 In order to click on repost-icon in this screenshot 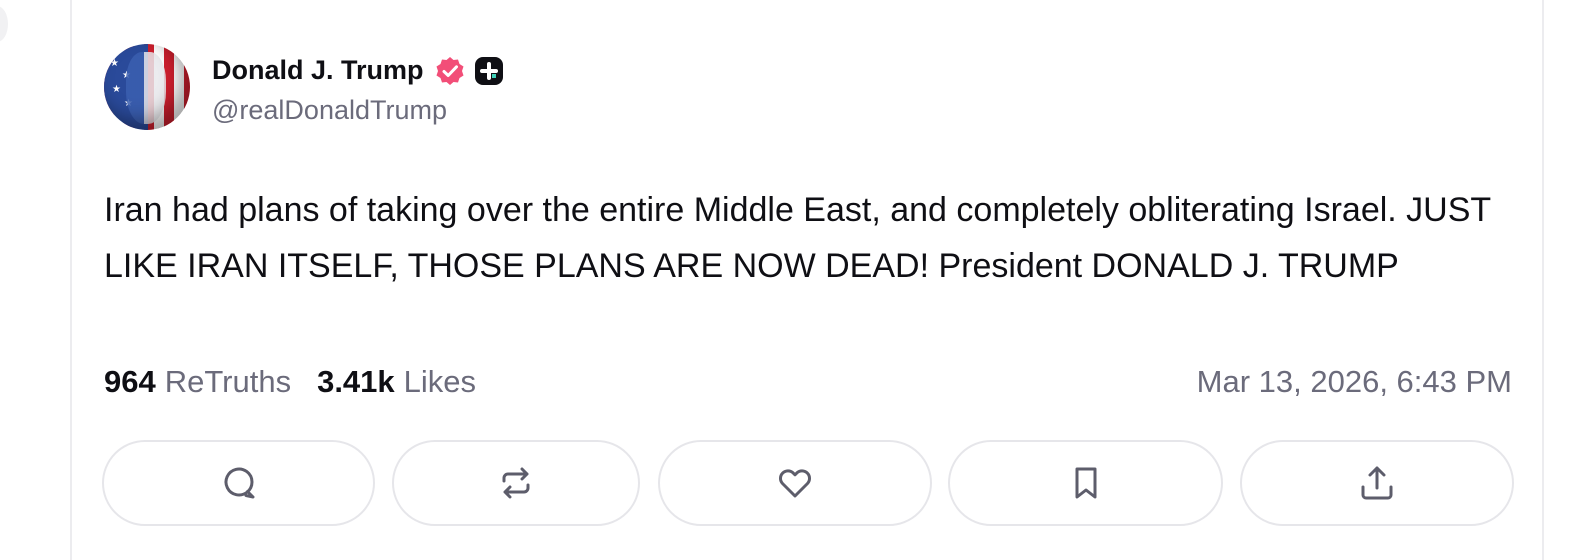, I will do `click(516, 483)`.